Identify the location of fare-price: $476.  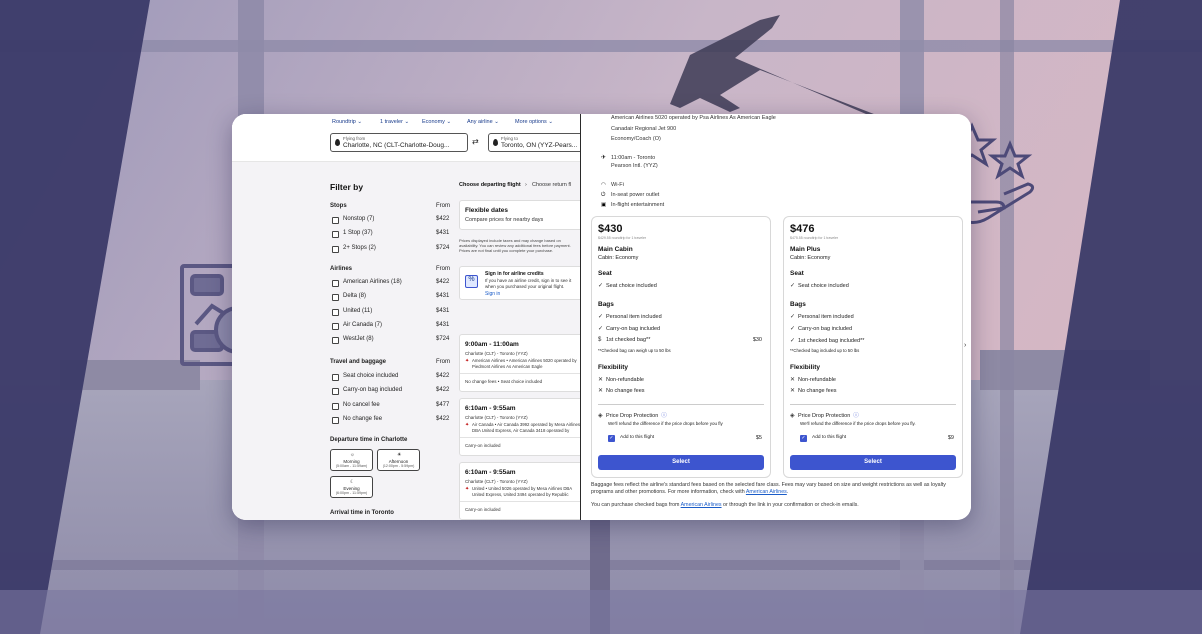
(802, 229).